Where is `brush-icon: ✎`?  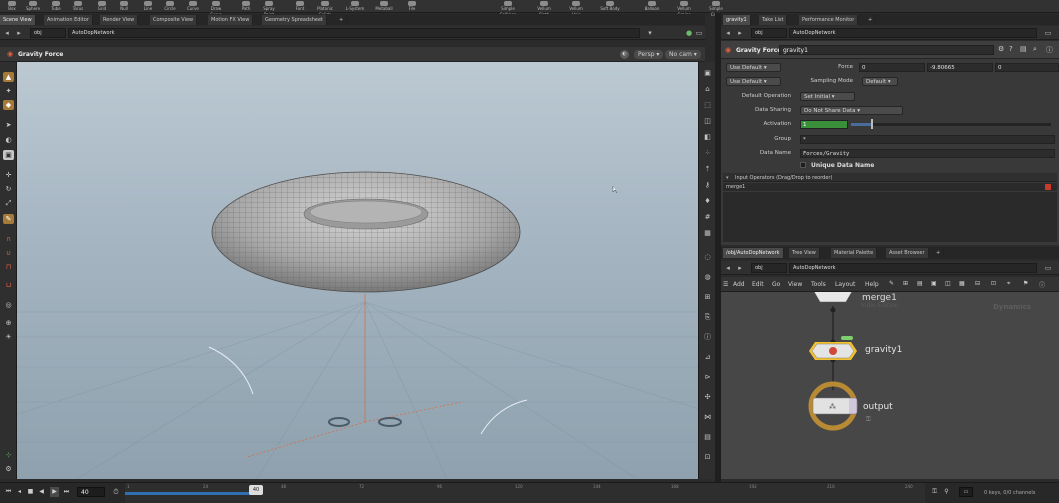 brush-icon: ✎ is located at coordinates (8, 219).